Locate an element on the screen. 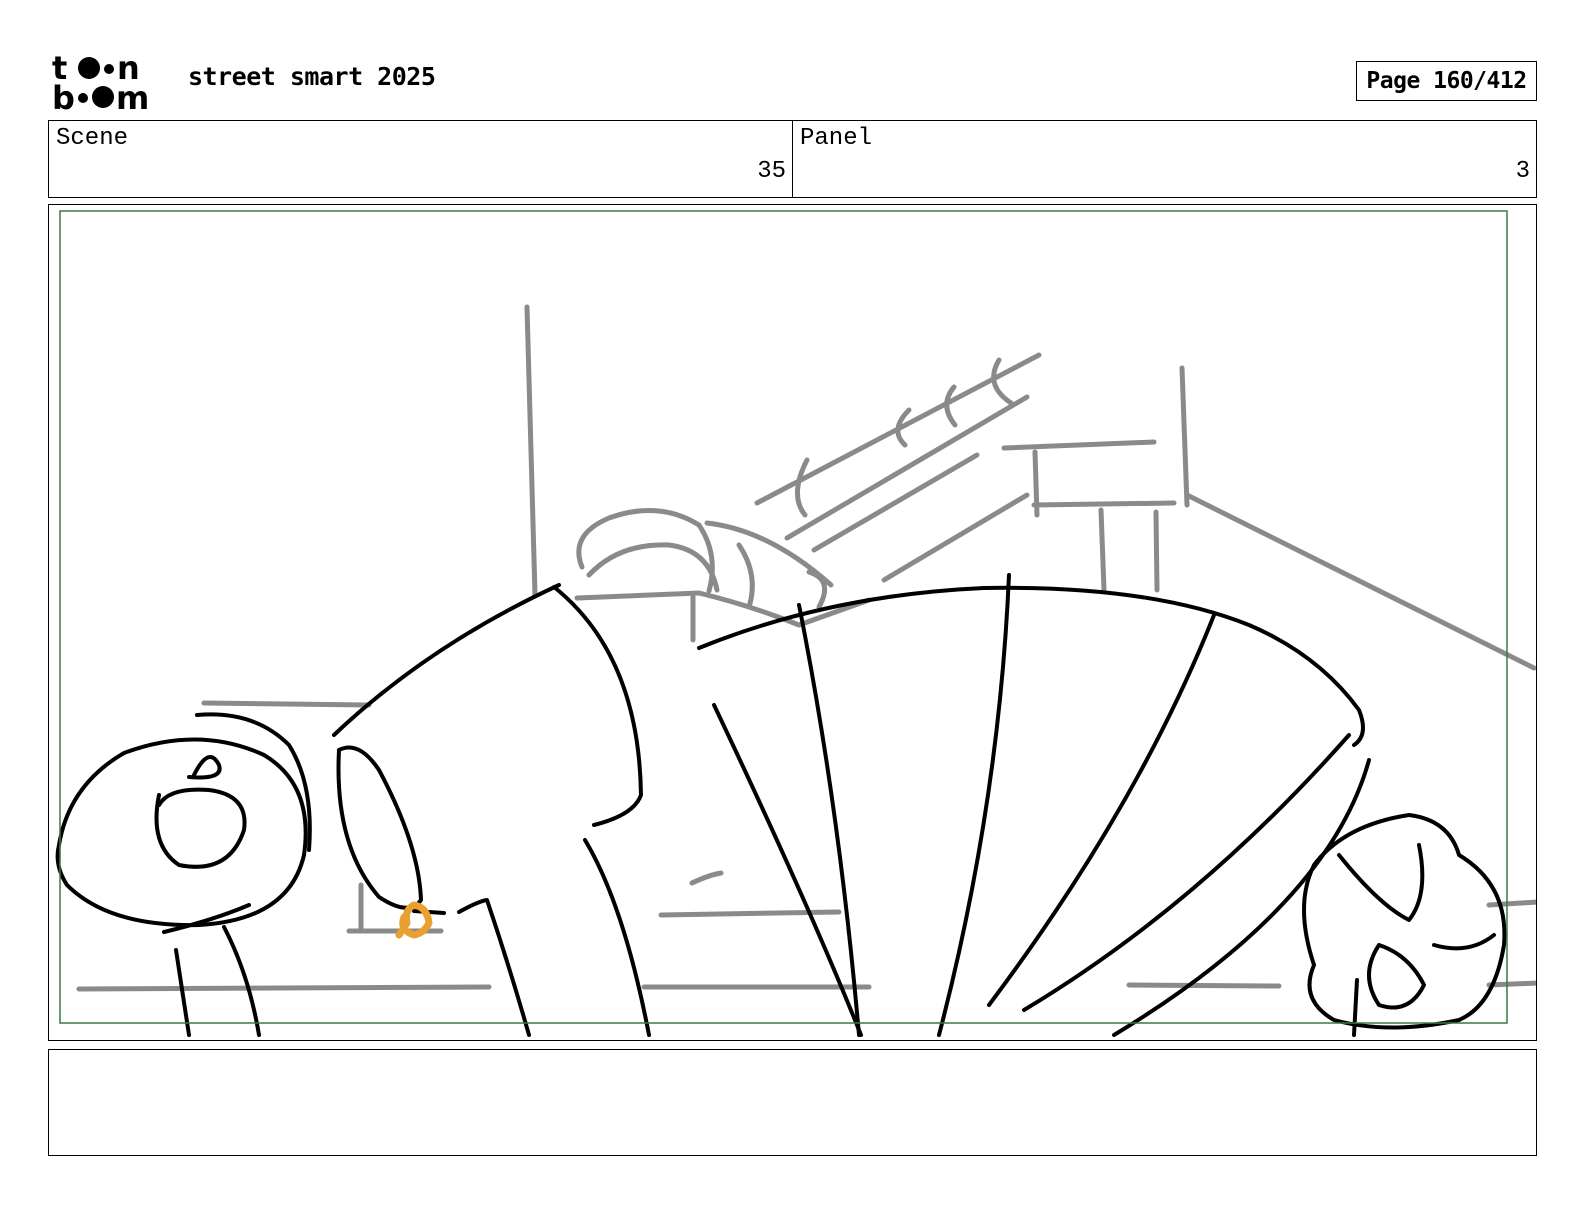 Image resolution: width=1584 pixels, height=1224 pixels. page-indicator: Page 160/412 is located at coordinates (1446, 81).